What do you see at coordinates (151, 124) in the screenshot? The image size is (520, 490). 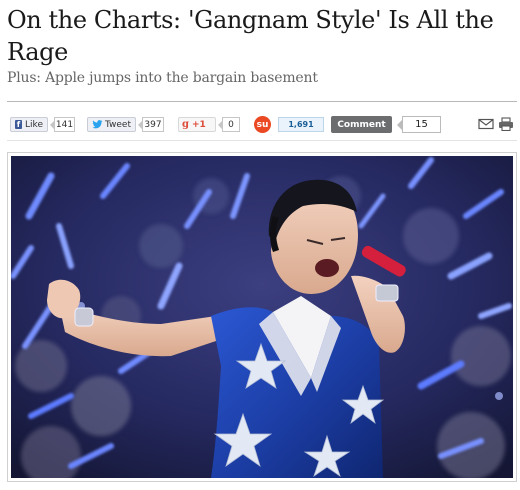 I see `tweet-count: 397` at bounding box center [151, 124].